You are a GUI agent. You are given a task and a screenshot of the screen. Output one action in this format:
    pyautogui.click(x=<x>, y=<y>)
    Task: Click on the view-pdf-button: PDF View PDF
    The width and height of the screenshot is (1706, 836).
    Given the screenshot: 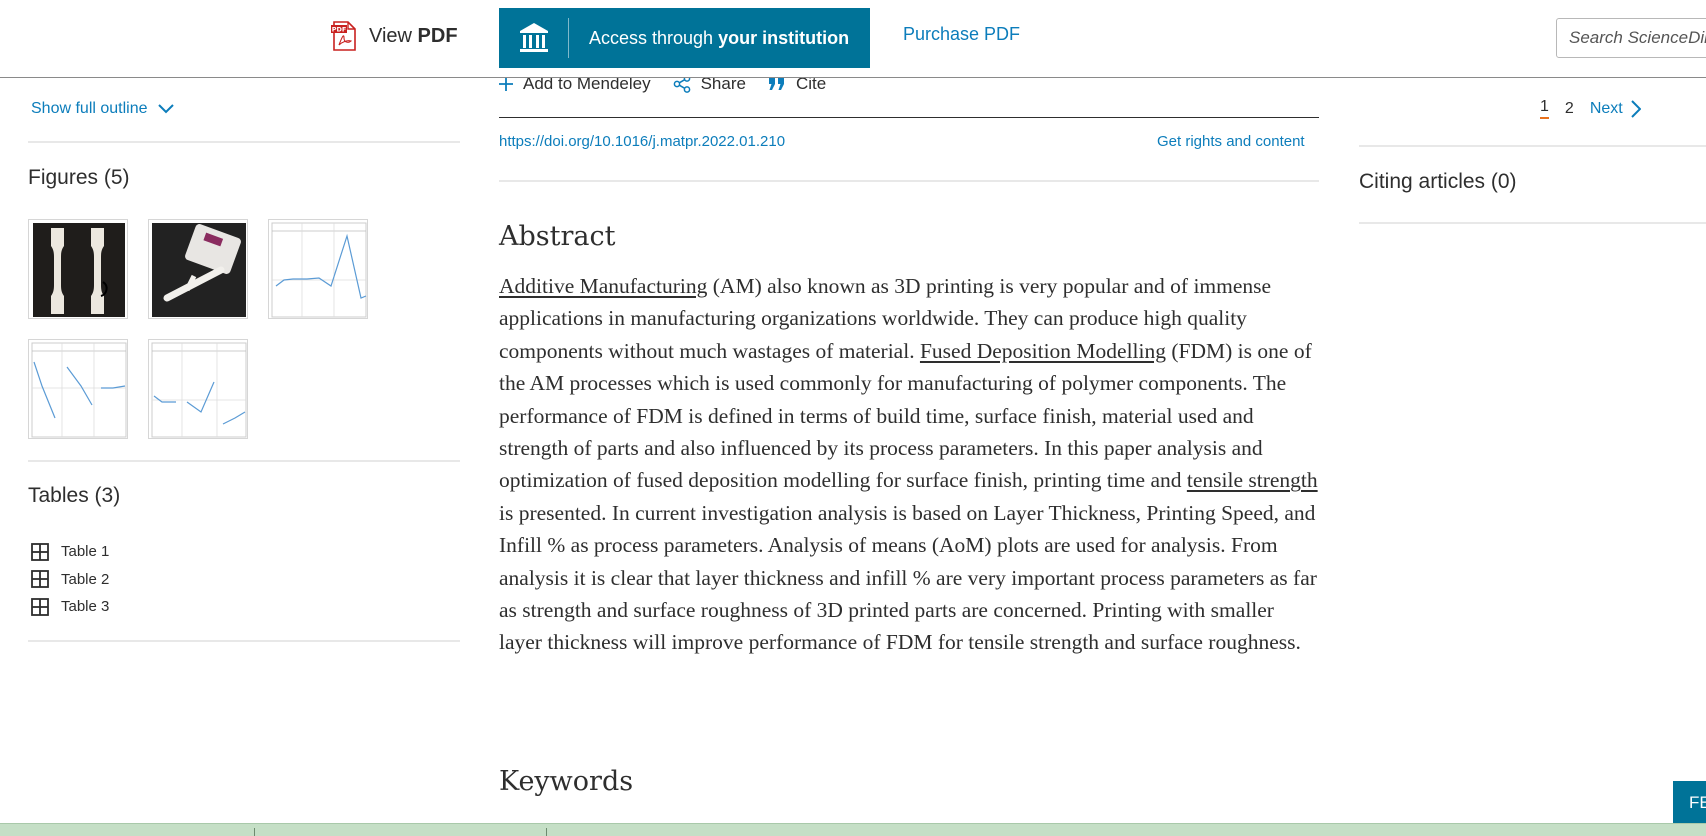 What is the action you would take?
    pyautogui.click(x=394, y=36)
    